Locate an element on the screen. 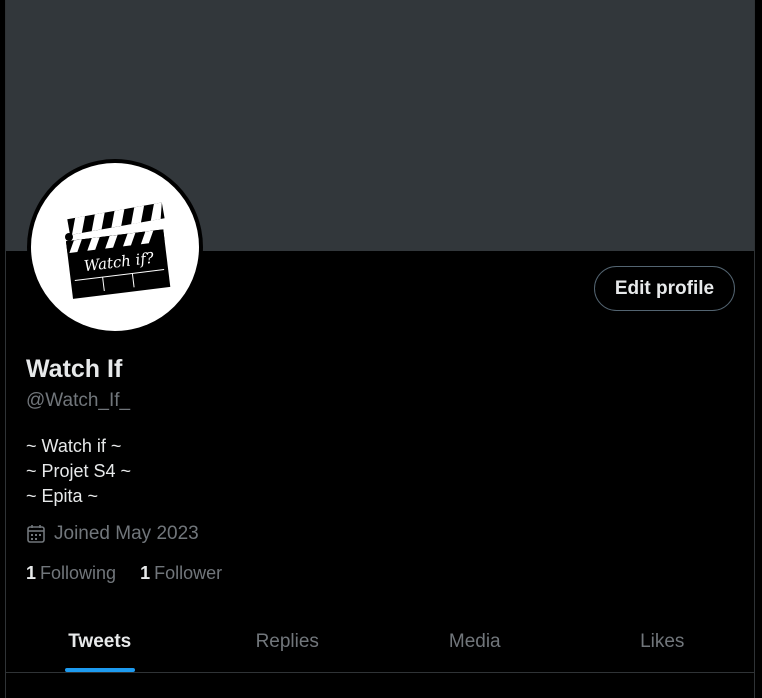 The width and height of the screenshot is (762, 698). bio-line: ~ Watch if ~ is located at coordinates (74, 446).